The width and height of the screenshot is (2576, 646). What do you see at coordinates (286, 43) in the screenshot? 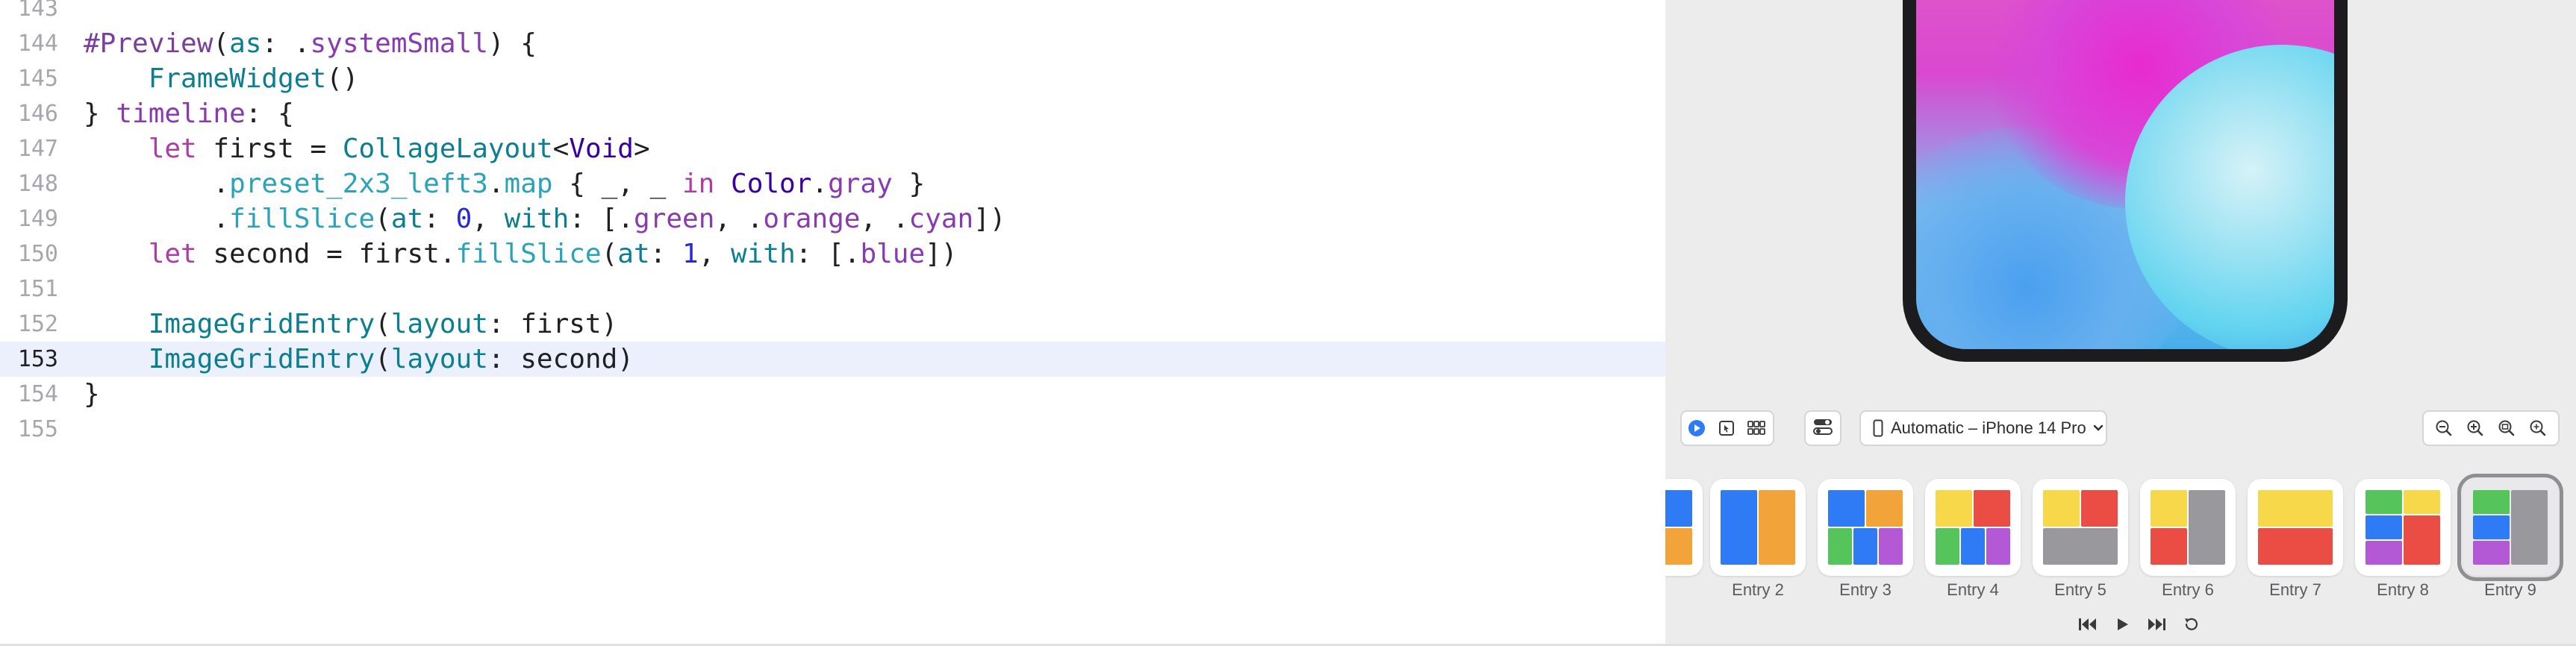
I see `code-token: : .` at bounding box center [286, 43].